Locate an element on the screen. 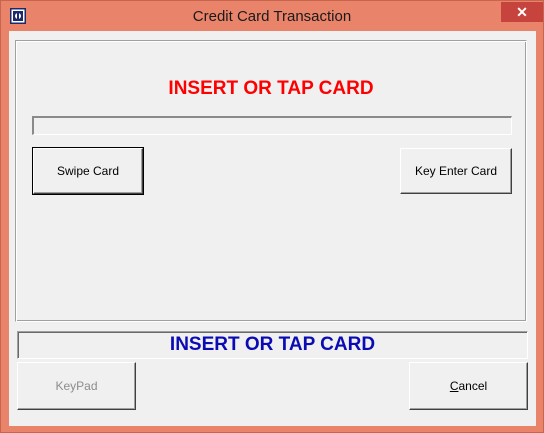  cancel-label: Cancel is located at coordinates (468, 386).